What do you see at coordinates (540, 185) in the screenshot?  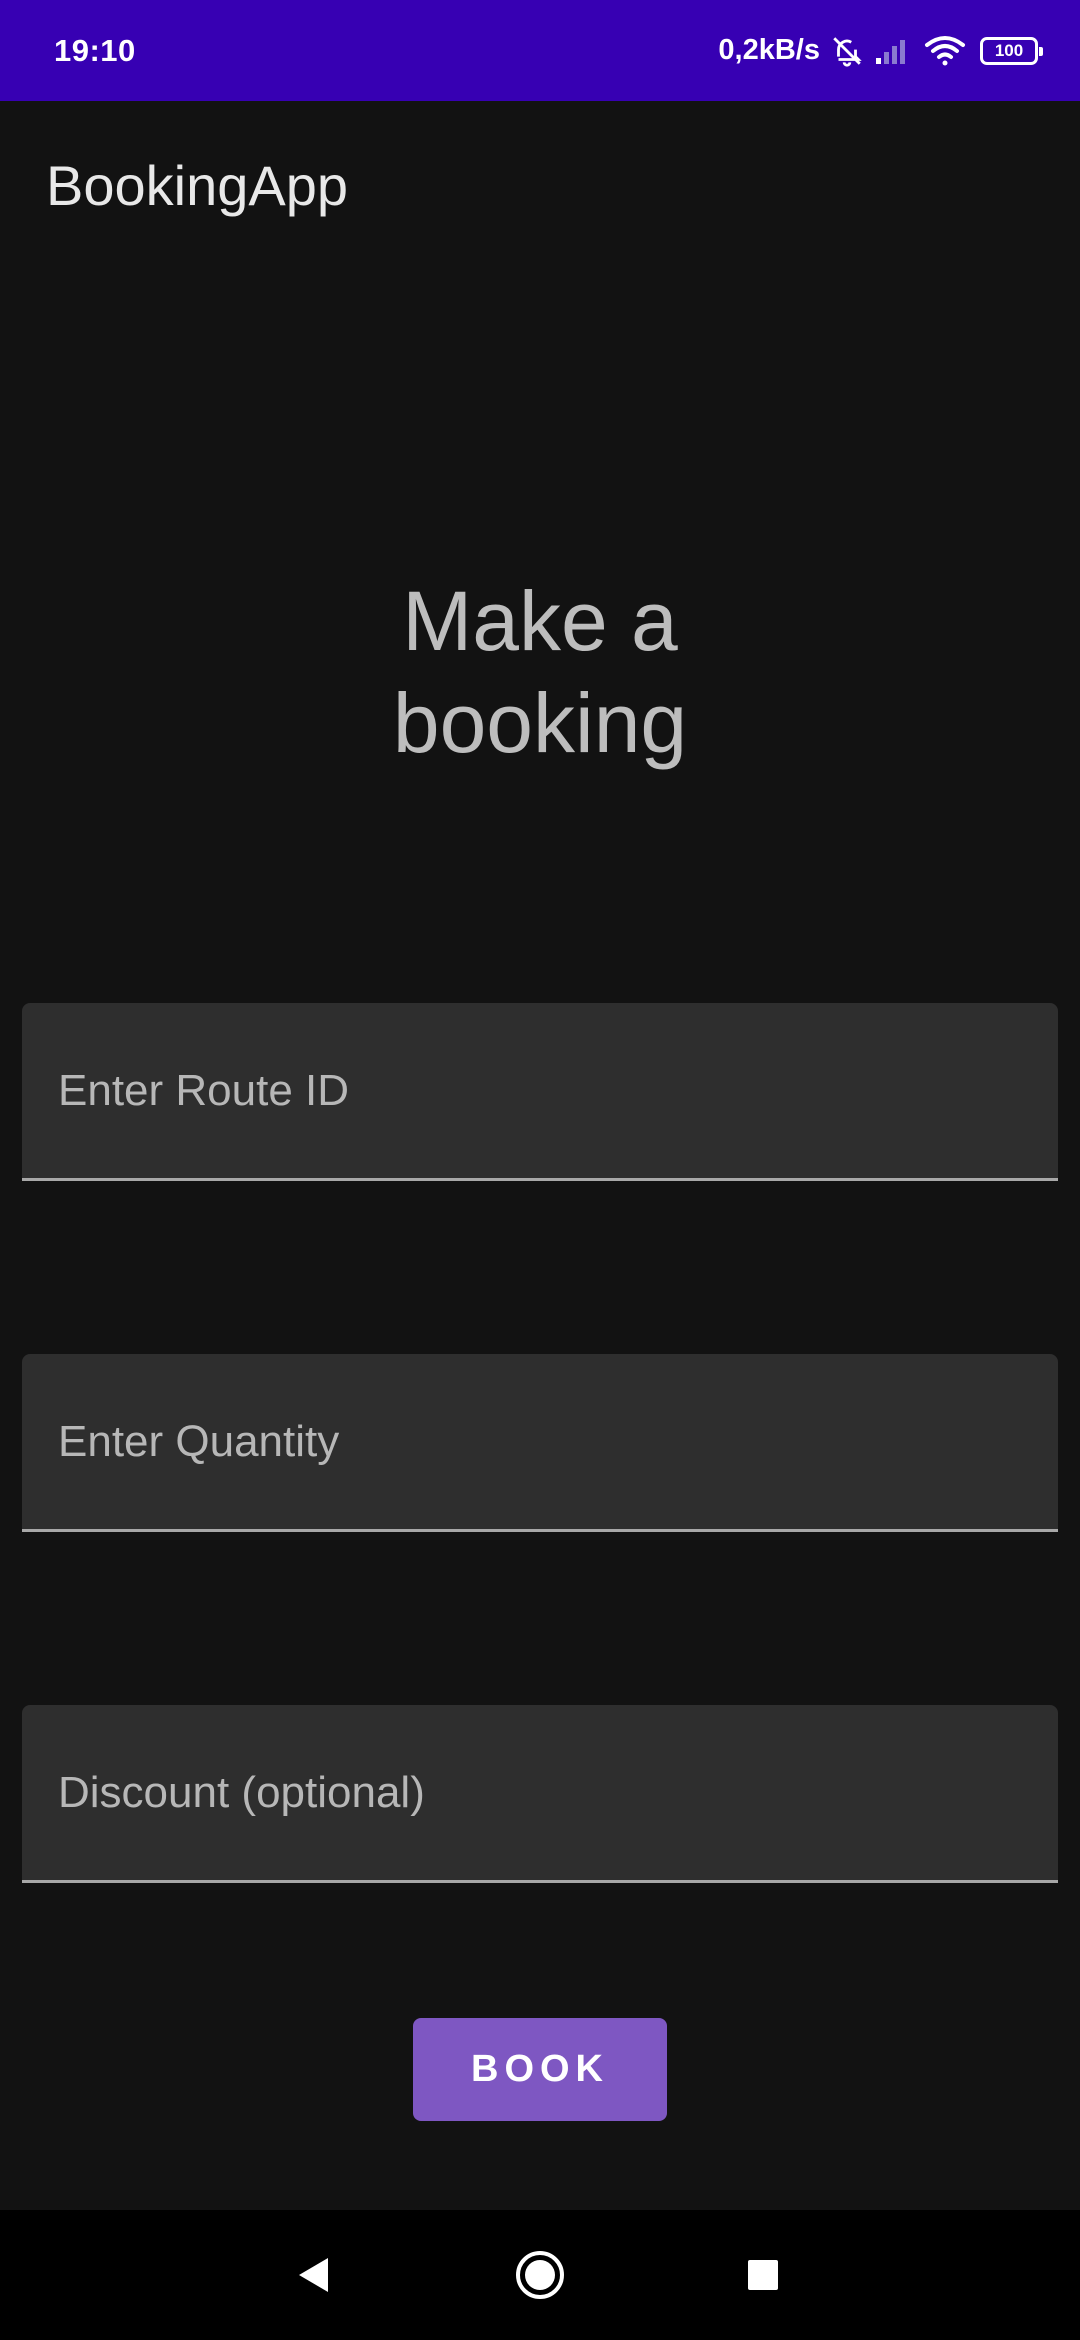 I see `app-bar: BookingApp` at bounding box center [540, 185].